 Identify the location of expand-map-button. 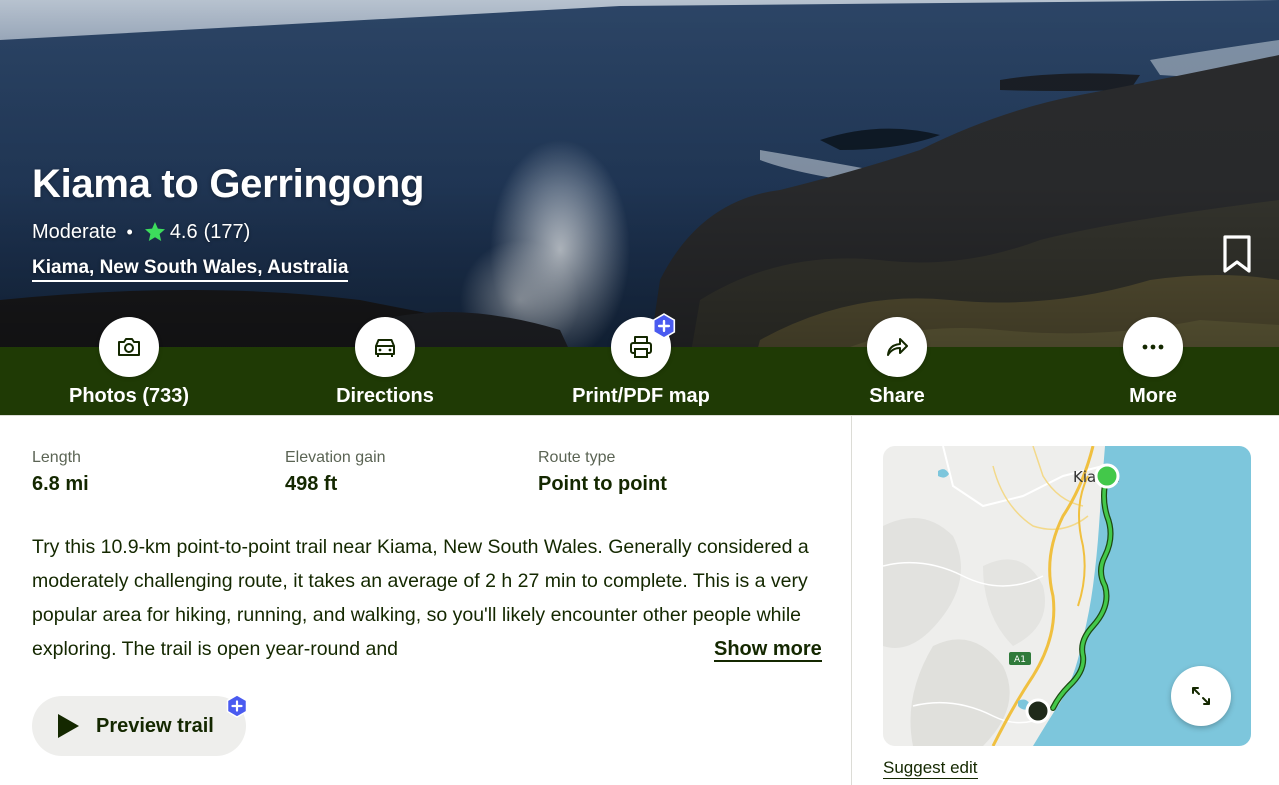
(1201, 696).